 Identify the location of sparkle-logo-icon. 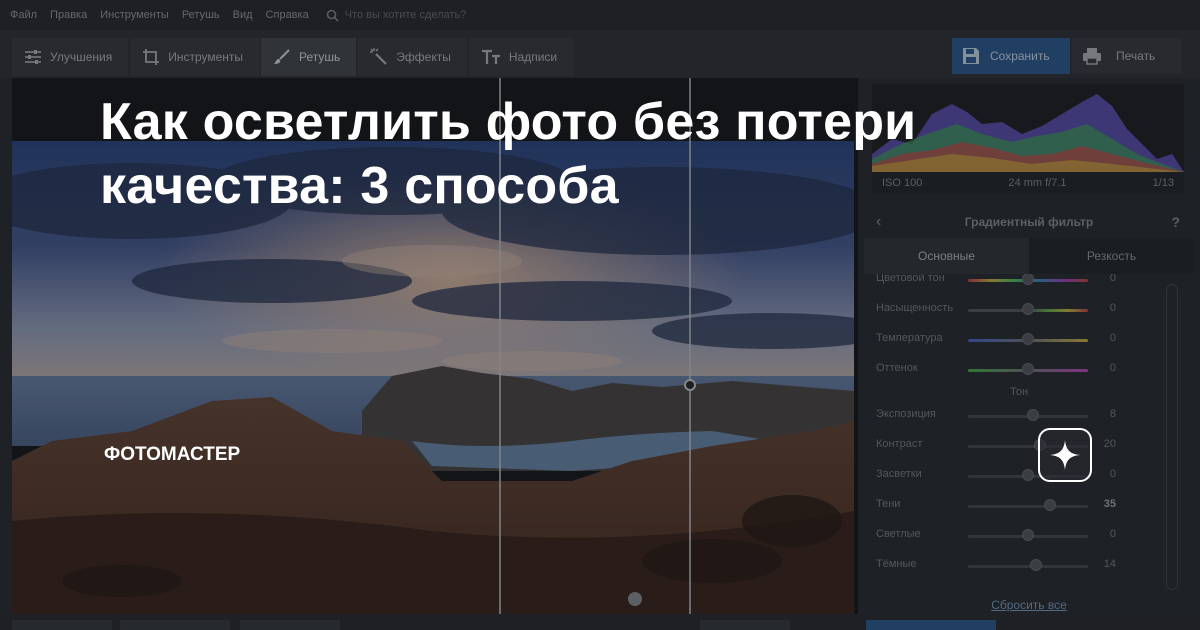
(1065, 455).